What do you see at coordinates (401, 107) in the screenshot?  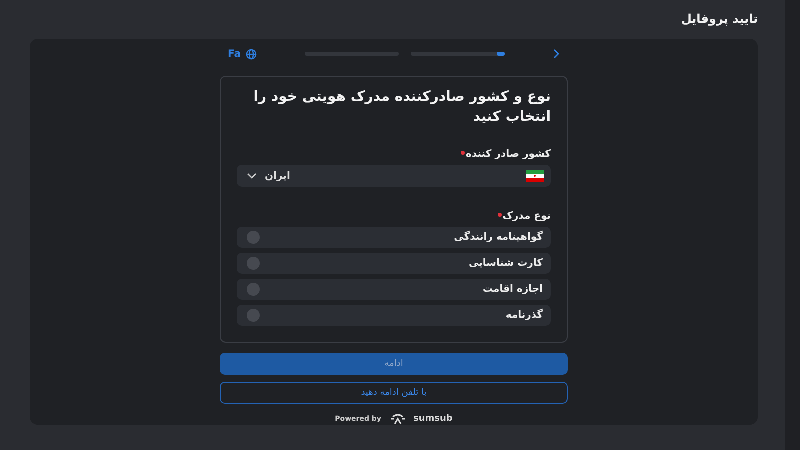 I see `form-title: نوع و کشور صادرکننده مدرک هویتی خود را انتخاب کنید` at bounding box center [401, 107].